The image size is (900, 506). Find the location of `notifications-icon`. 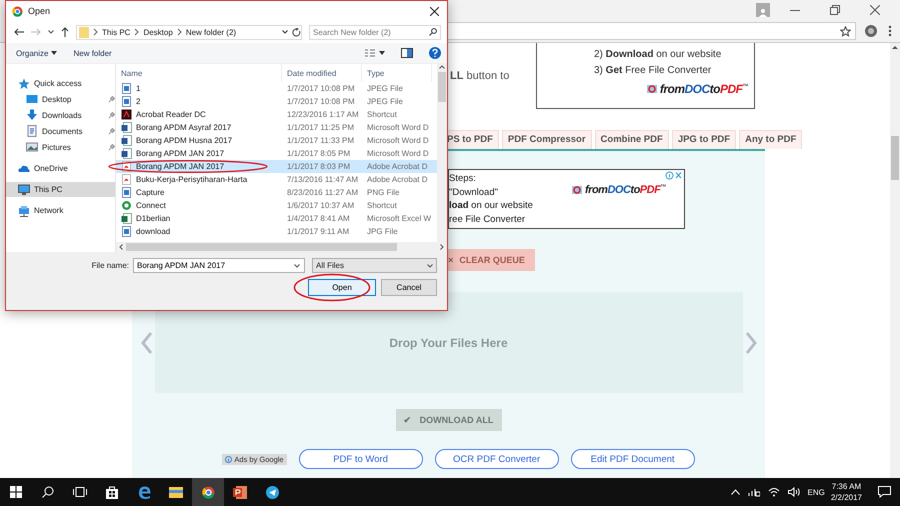

notifications-icon is located at coordinates (884, 492).